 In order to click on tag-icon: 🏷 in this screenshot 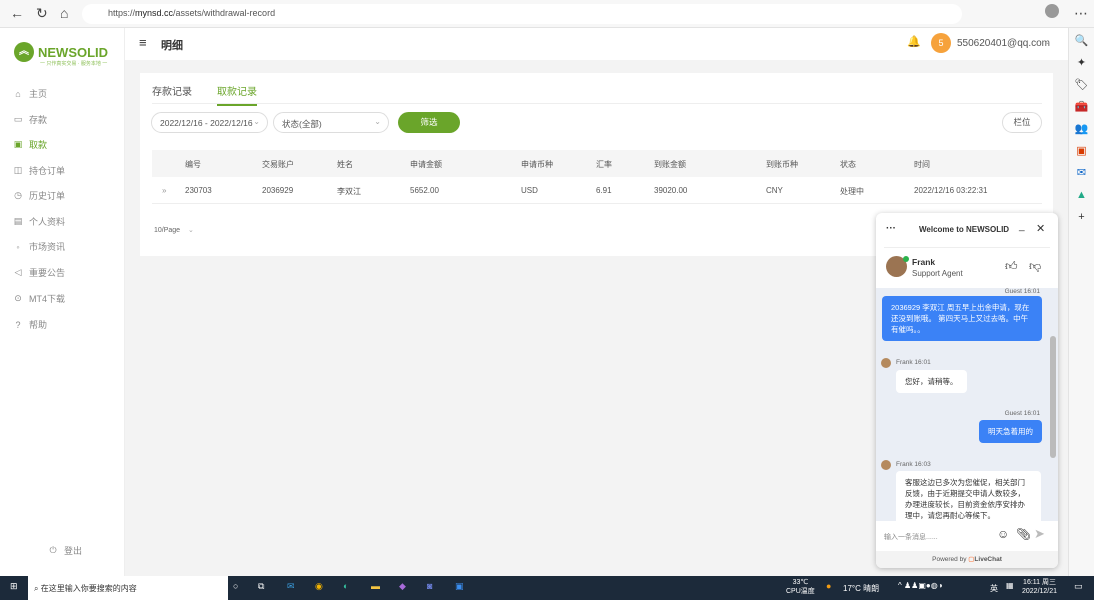, I will do `click(1081, 85)`.